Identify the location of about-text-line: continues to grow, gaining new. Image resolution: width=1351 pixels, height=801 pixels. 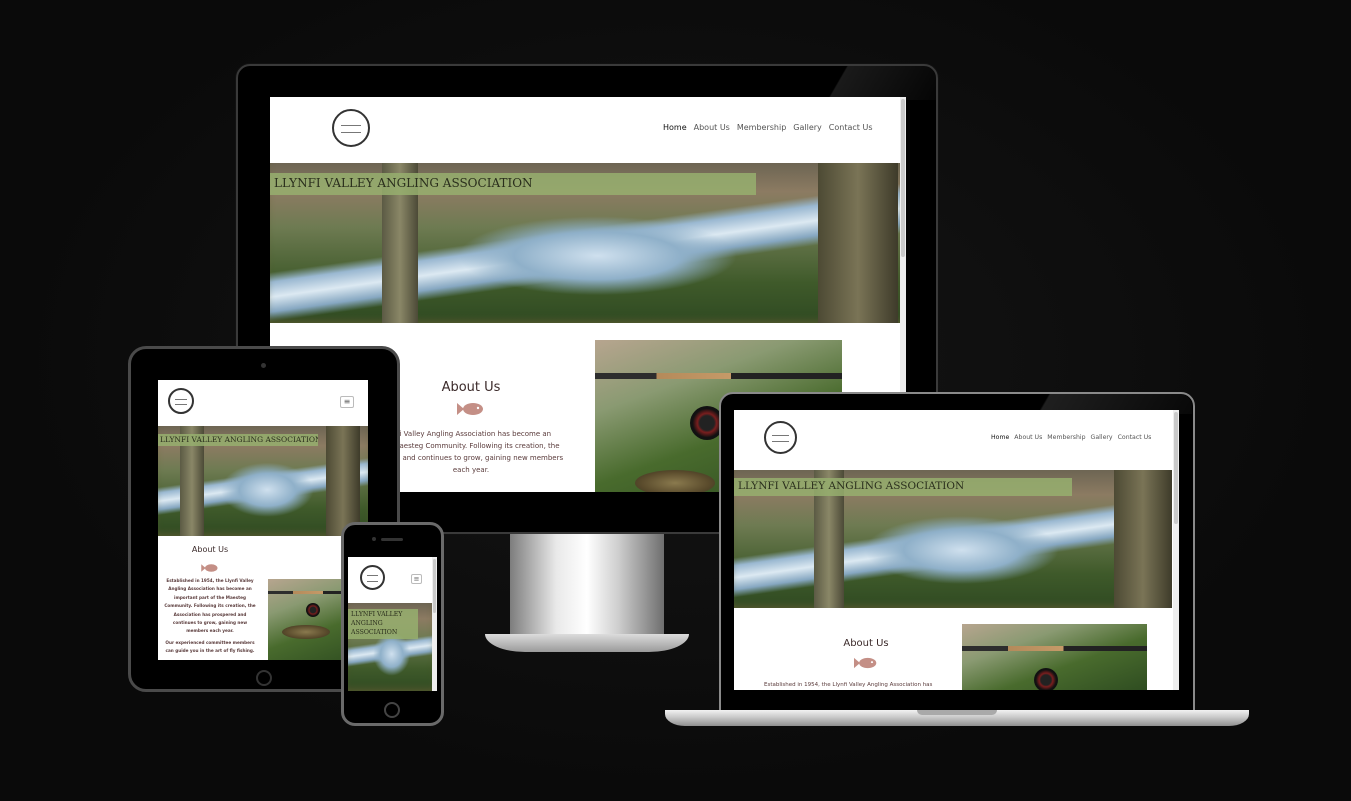
(210, 623).